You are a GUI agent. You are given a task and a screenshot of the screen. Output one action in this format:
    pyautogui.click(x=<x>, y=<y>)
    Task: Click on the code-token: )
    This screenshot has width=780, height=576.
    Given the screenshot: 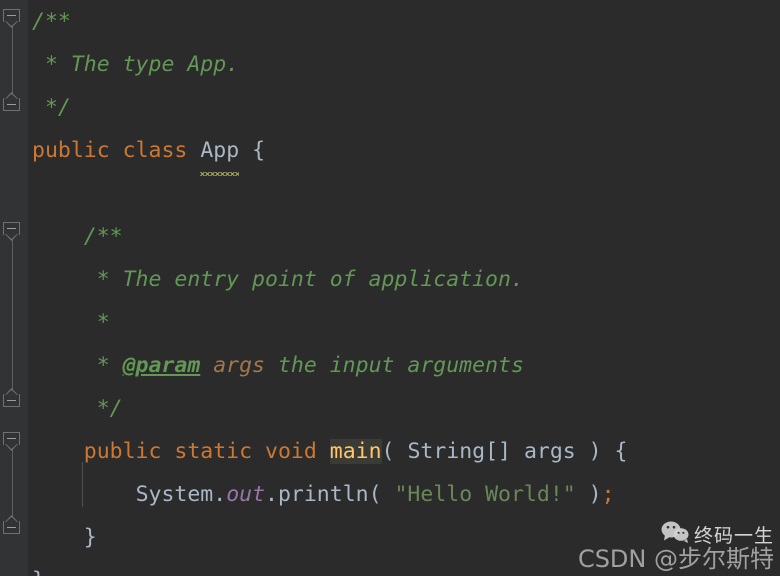 What is the action you would take?
    pyautogui.click(x=588, y=494)
    